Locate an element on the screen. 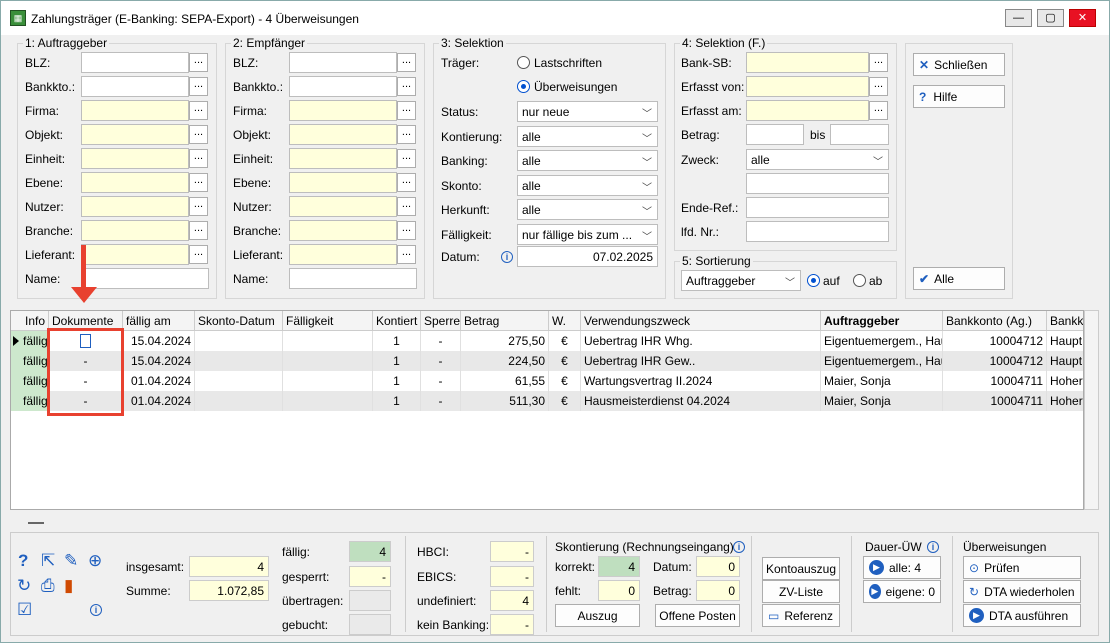 This screenshot has width=1110, height=643. splitter-handle is located at coordinates (36, 523).